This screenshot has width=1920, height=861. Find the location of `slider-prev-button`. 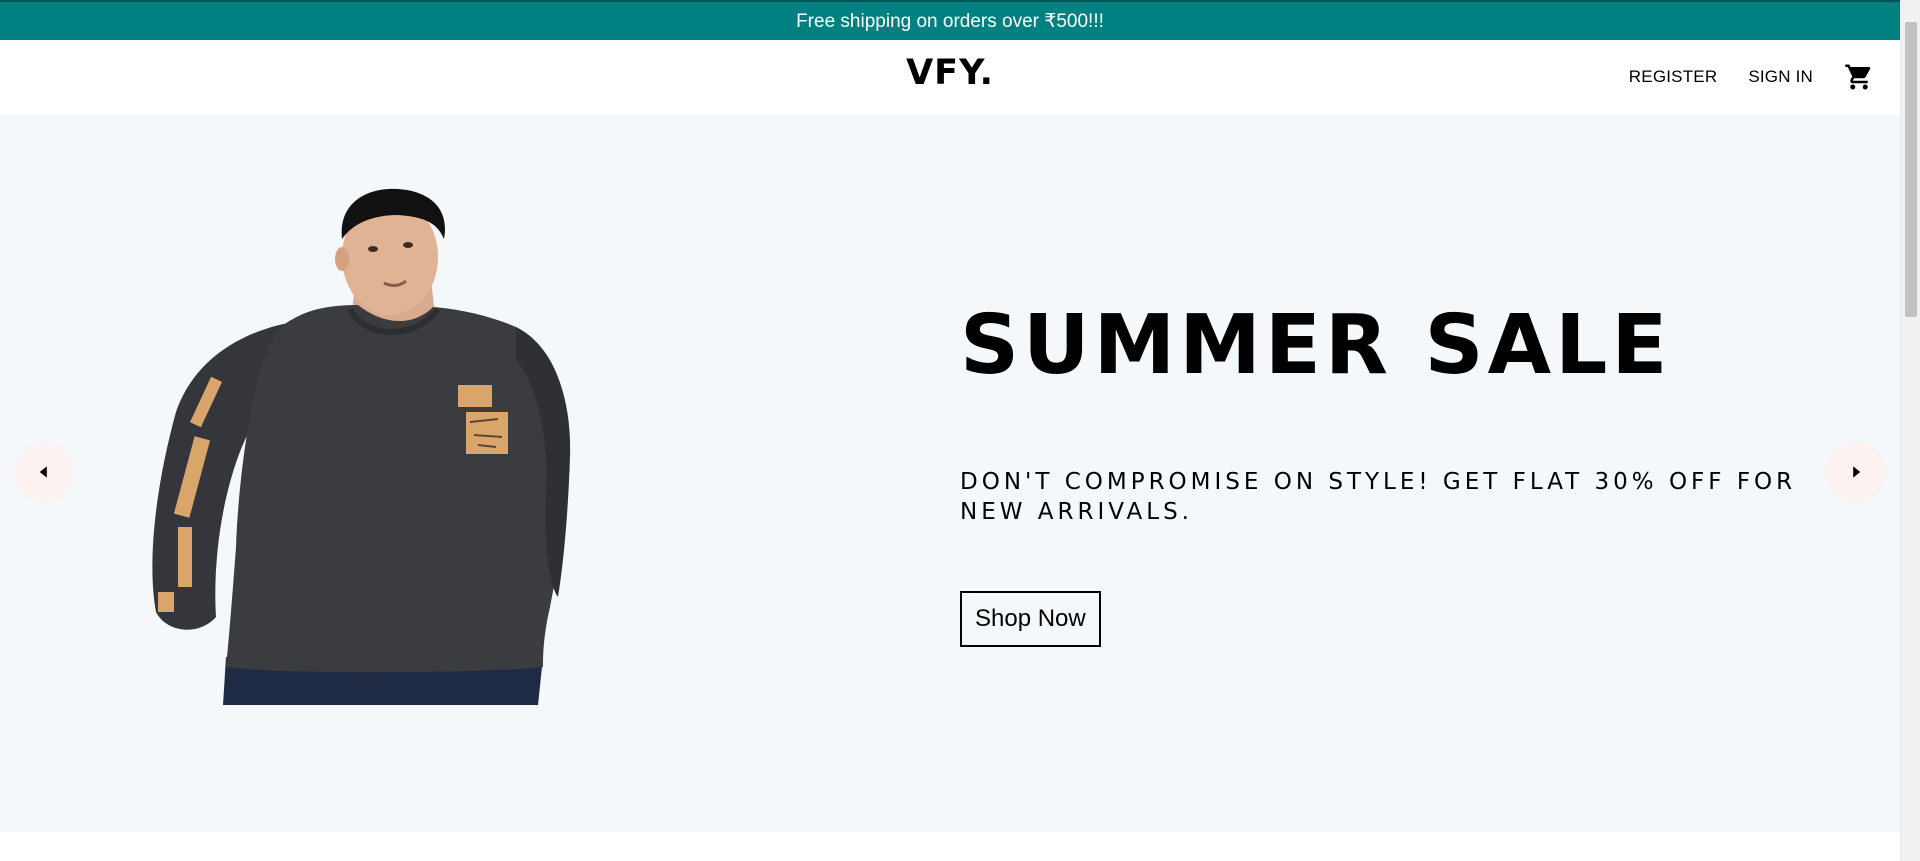

slider-prev-button is located at coordinates (44, 472).